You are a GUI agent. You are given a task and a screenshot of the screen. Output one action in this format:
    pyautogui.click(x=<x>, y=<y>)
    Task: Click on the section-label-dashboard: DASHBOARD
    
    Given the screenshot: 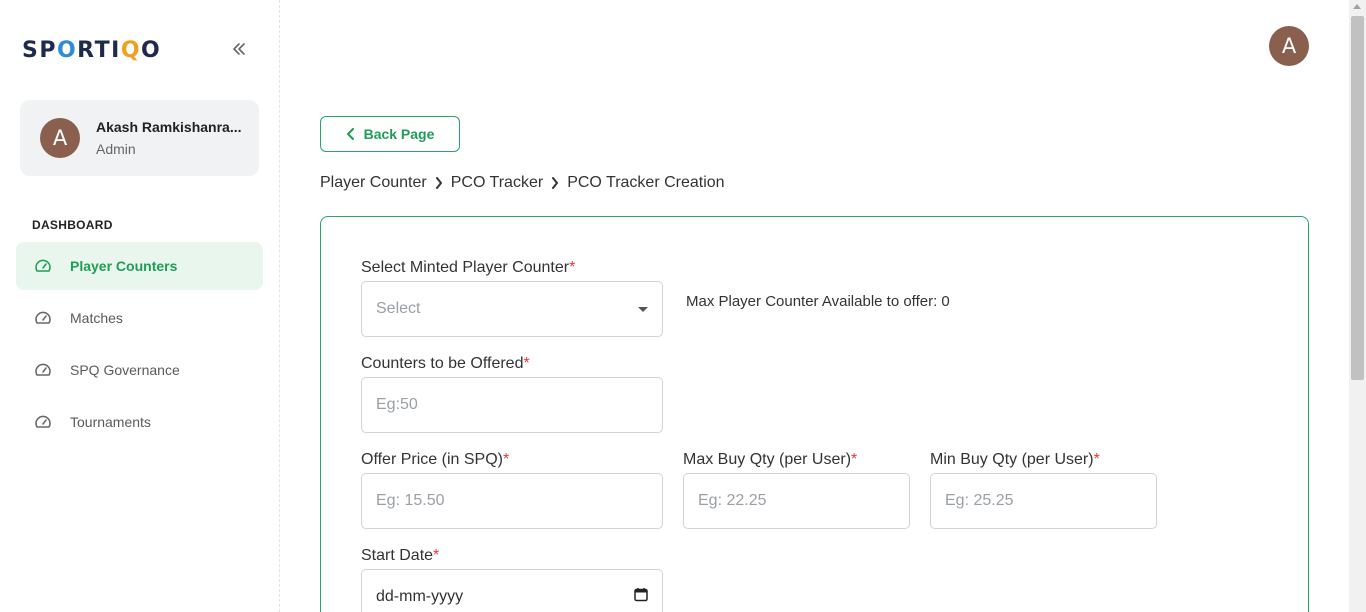 What is the action you would take?
    pyautogui.click(x=72, y=225)
    